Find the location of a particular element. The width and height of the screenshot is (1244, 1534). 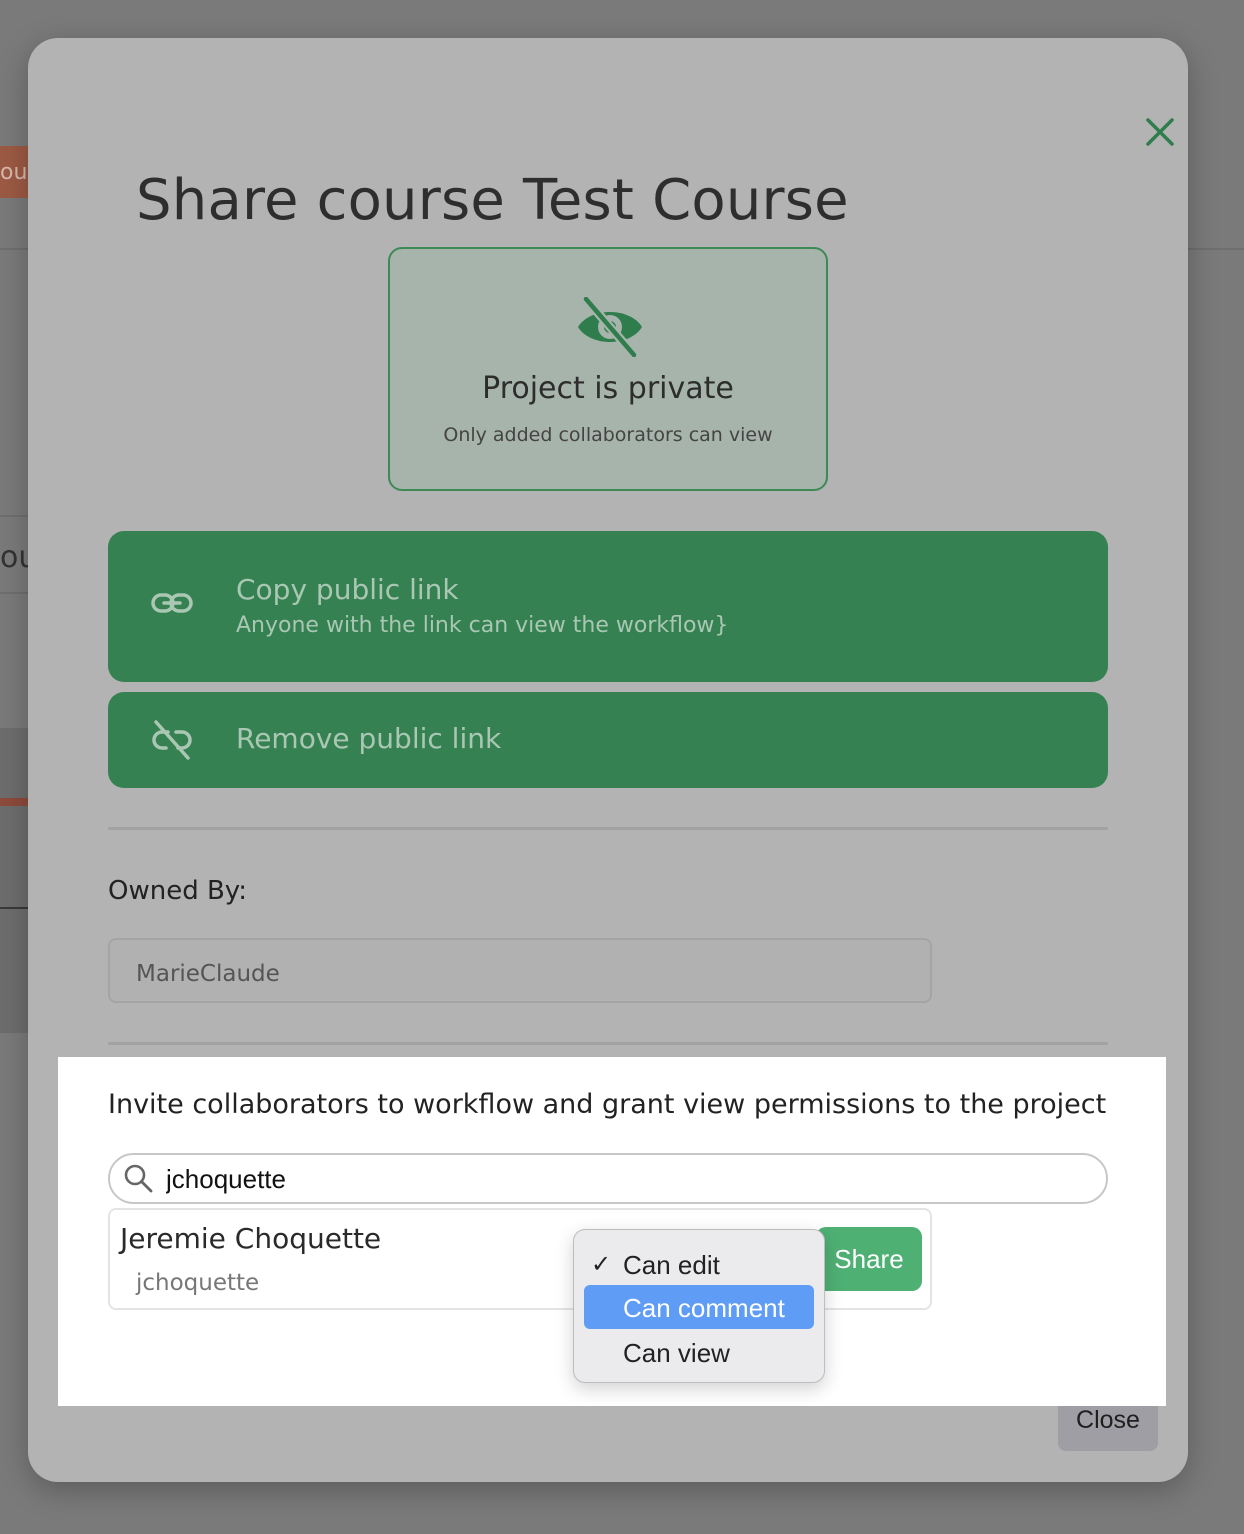

result-username: jchoquette is located at coordinates (198, 1283).